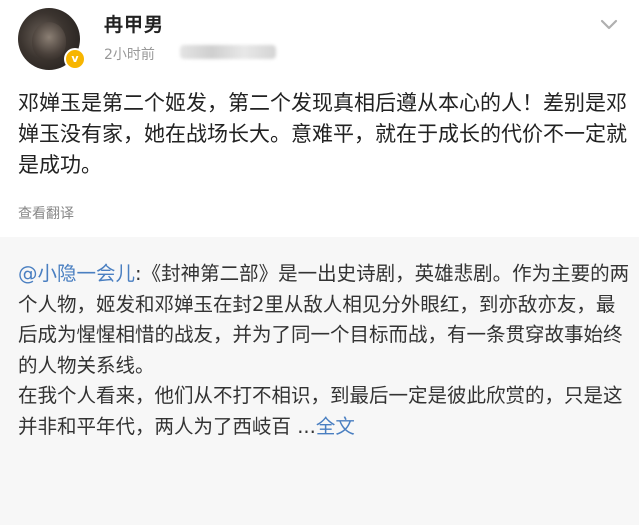  I want to click on blurred-source-info, so click(228, 52).